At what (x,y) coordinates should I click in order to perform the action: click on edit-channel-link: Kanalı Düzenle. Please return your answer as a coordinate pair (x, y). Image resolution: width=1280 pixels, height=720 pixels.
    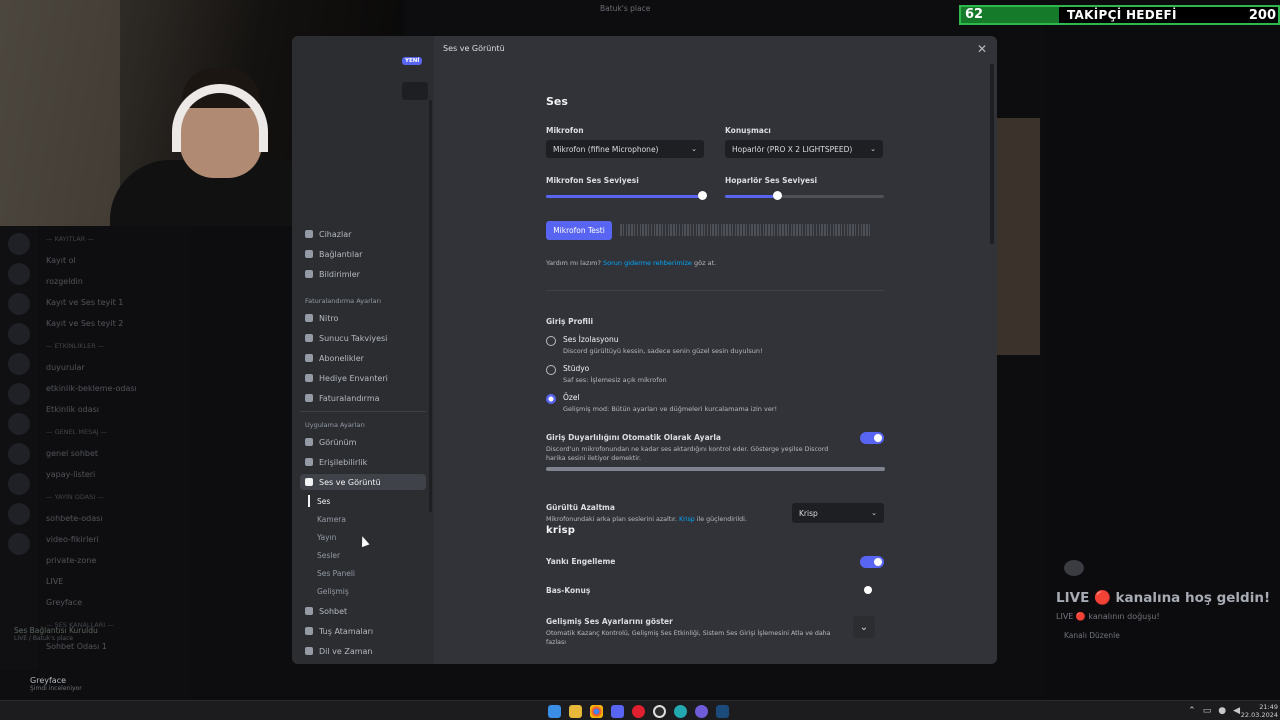
    Looking at the image, I should click on (1168, 635).